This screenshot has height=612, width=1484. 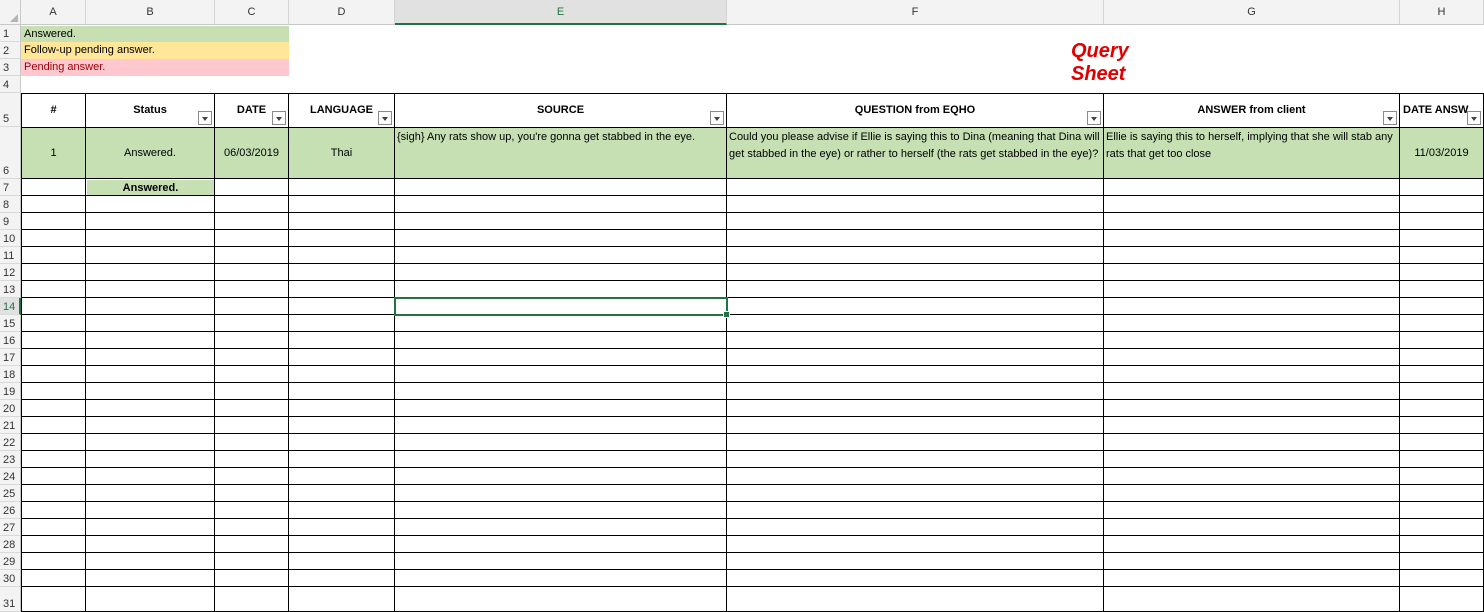 What do you see at coordinates (10, 153) in the screenshot?
I see `row-header: 6` at bounding box center [10, 153].